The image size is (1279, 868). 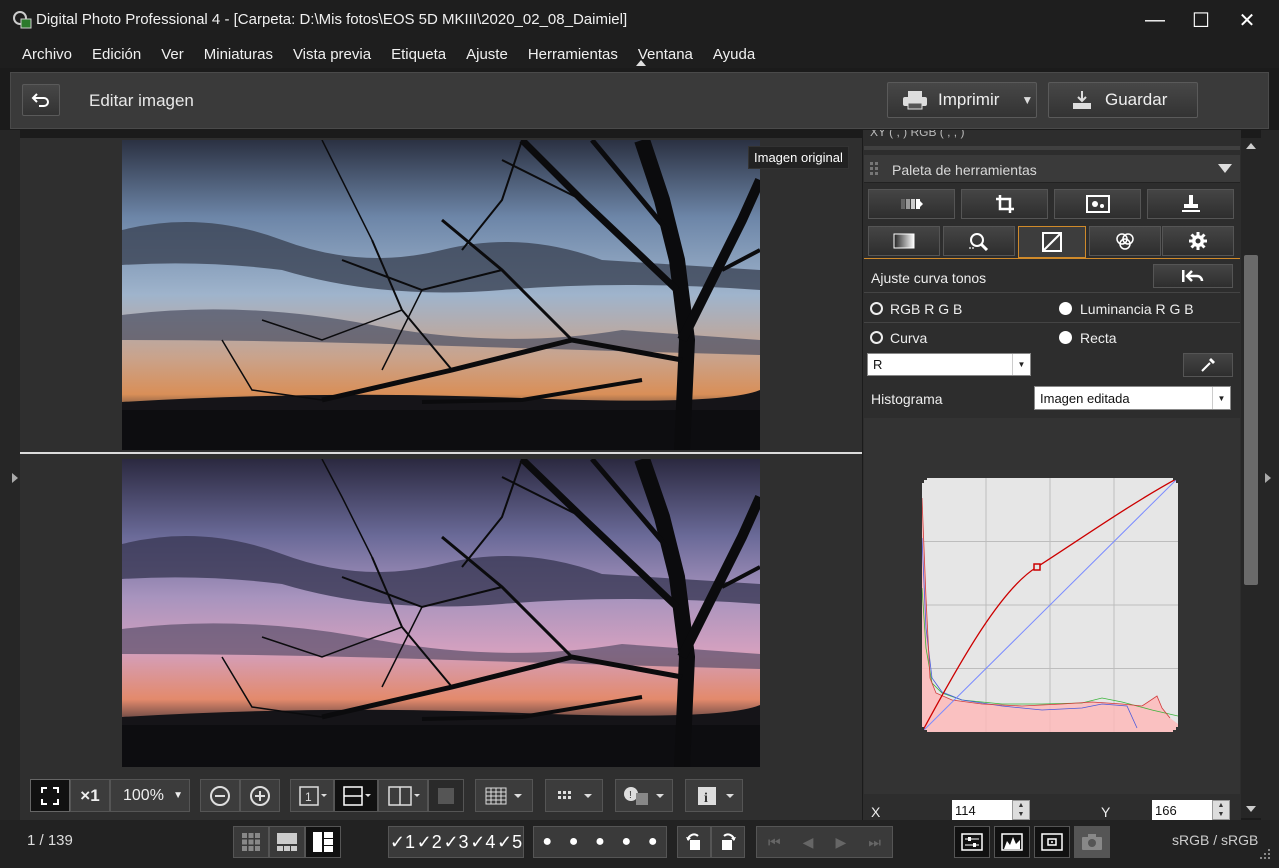 I want to click on menu-miniaturas: Miniaturas, so click(x=238, y=54).